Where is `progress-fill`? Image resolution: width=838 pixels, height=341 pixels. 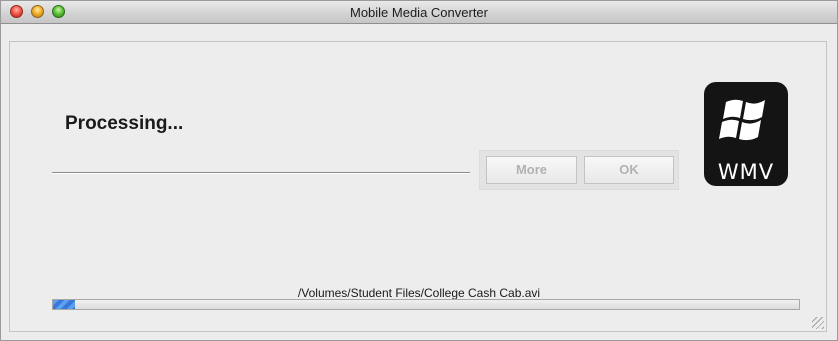
progress-fill is located at coordinates (64, 304).